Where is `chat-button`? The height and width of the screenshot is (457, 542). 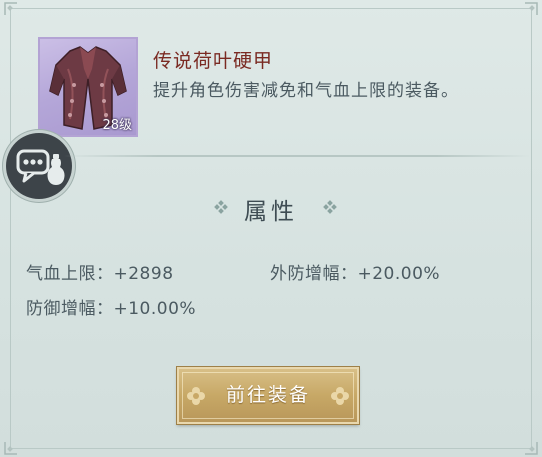
chat-button is located at coordinates (39, 166).